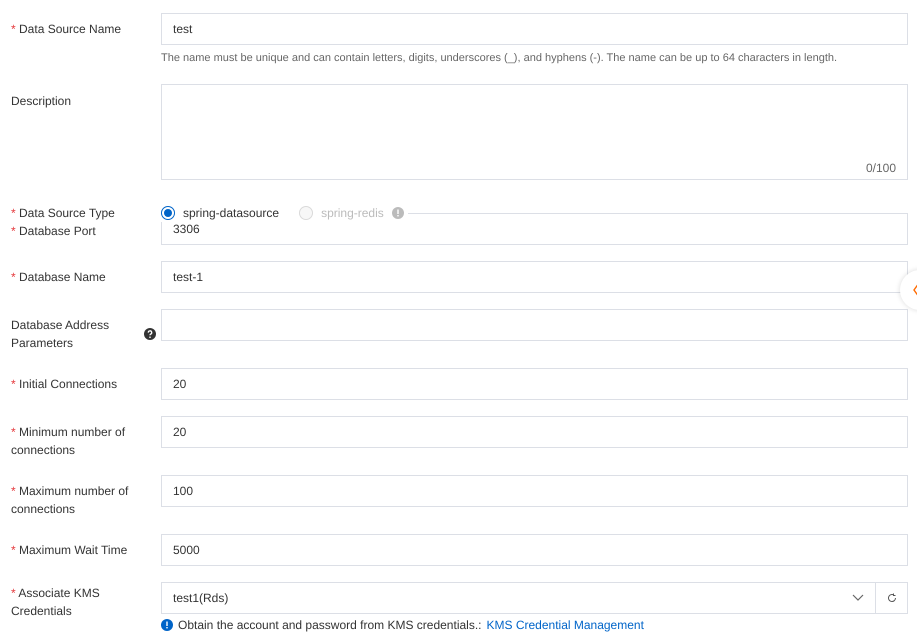 Image resolution: width=917 pixels, height=640 pixels. What do you see at coordinates (68, 441) in the screenshot?
I see `field-label: * Minimum number of connections` at bounding box center [68, 441].